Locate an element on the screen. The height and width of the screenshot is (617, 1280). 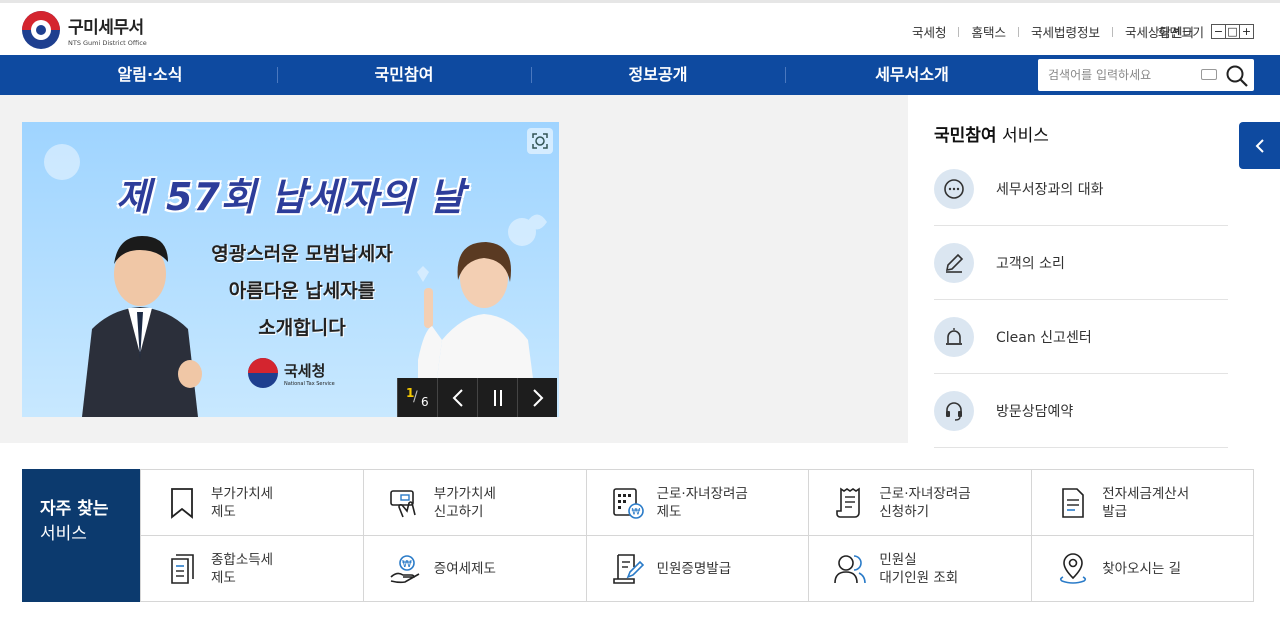
slide-counter: 1 / 6 is located at coordinates (417, 397).